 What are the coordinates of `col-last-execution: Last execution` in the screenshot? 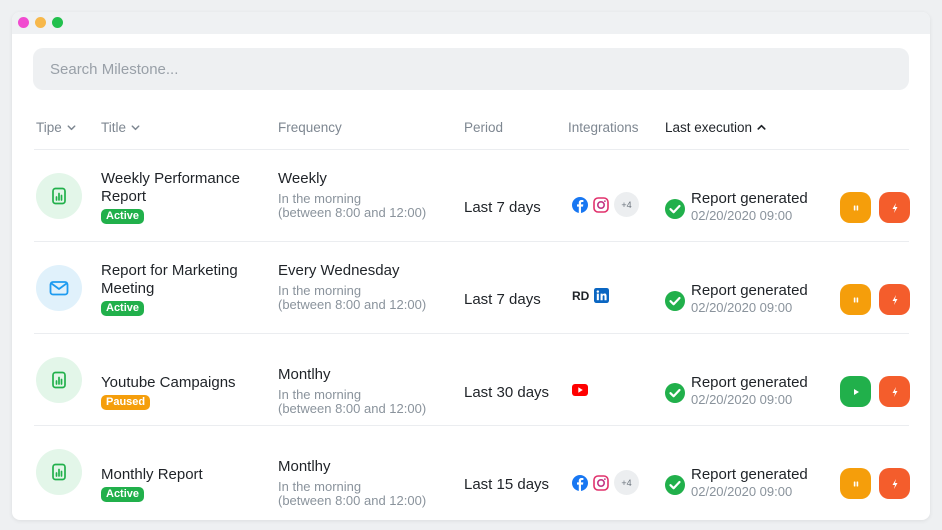 It's located at (716, 127).